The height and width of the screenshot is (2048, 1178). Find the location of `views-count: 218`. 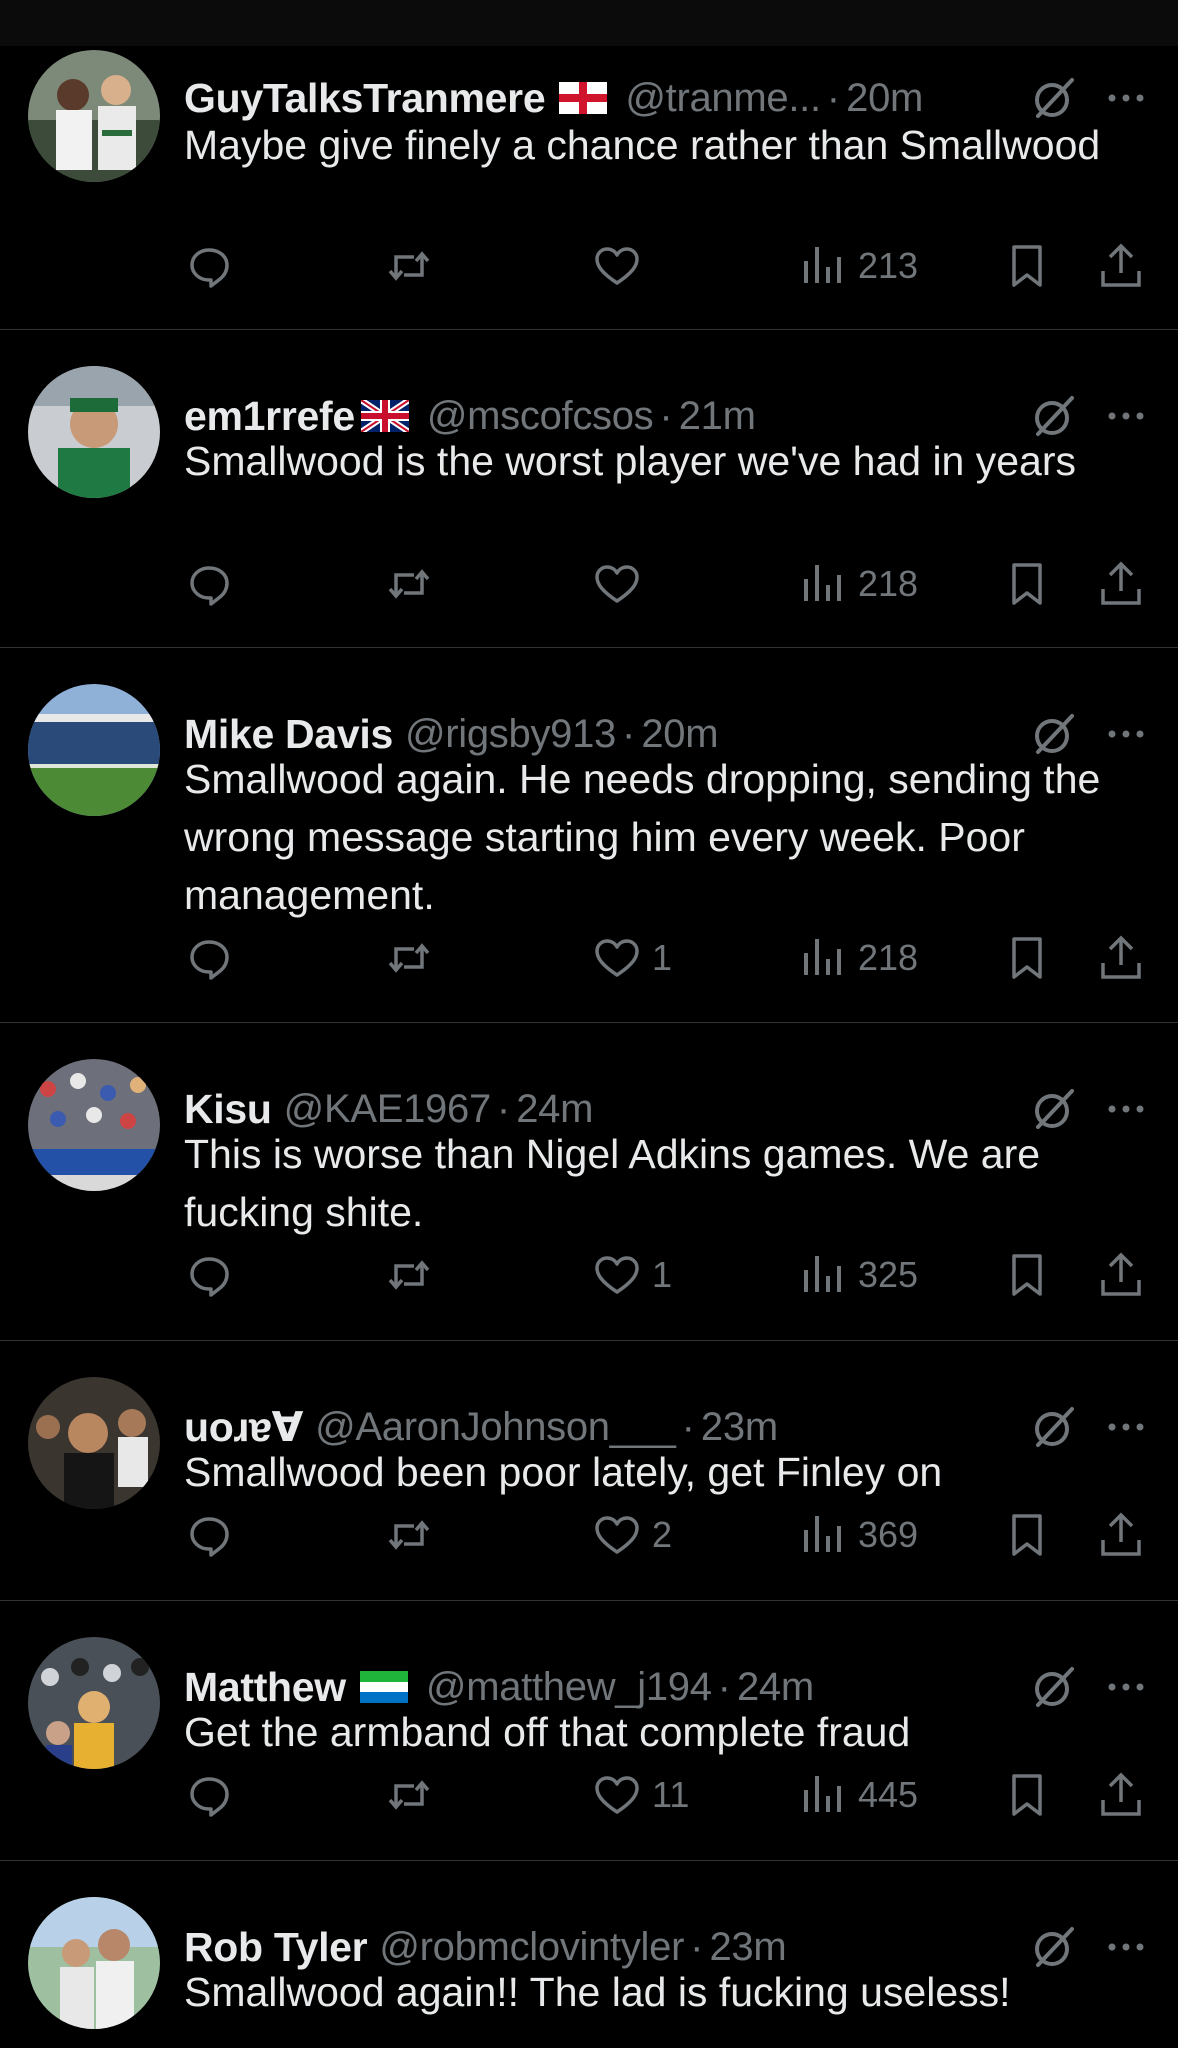

views-count: 218 is located at coordinates (888, 583).